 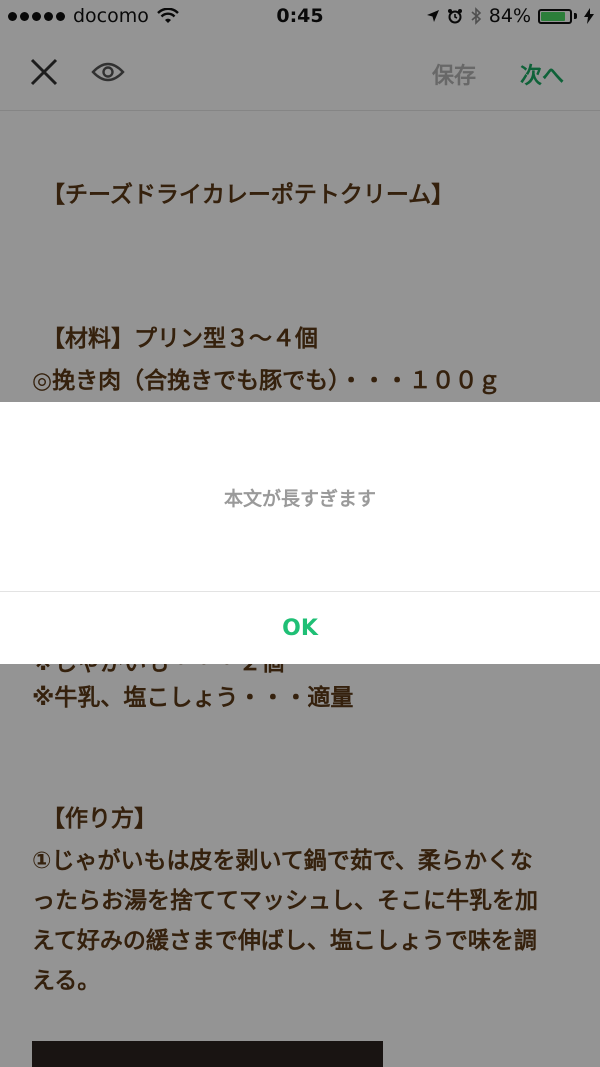 I want to click on ok-button: OK, so click(x=300, y=628).